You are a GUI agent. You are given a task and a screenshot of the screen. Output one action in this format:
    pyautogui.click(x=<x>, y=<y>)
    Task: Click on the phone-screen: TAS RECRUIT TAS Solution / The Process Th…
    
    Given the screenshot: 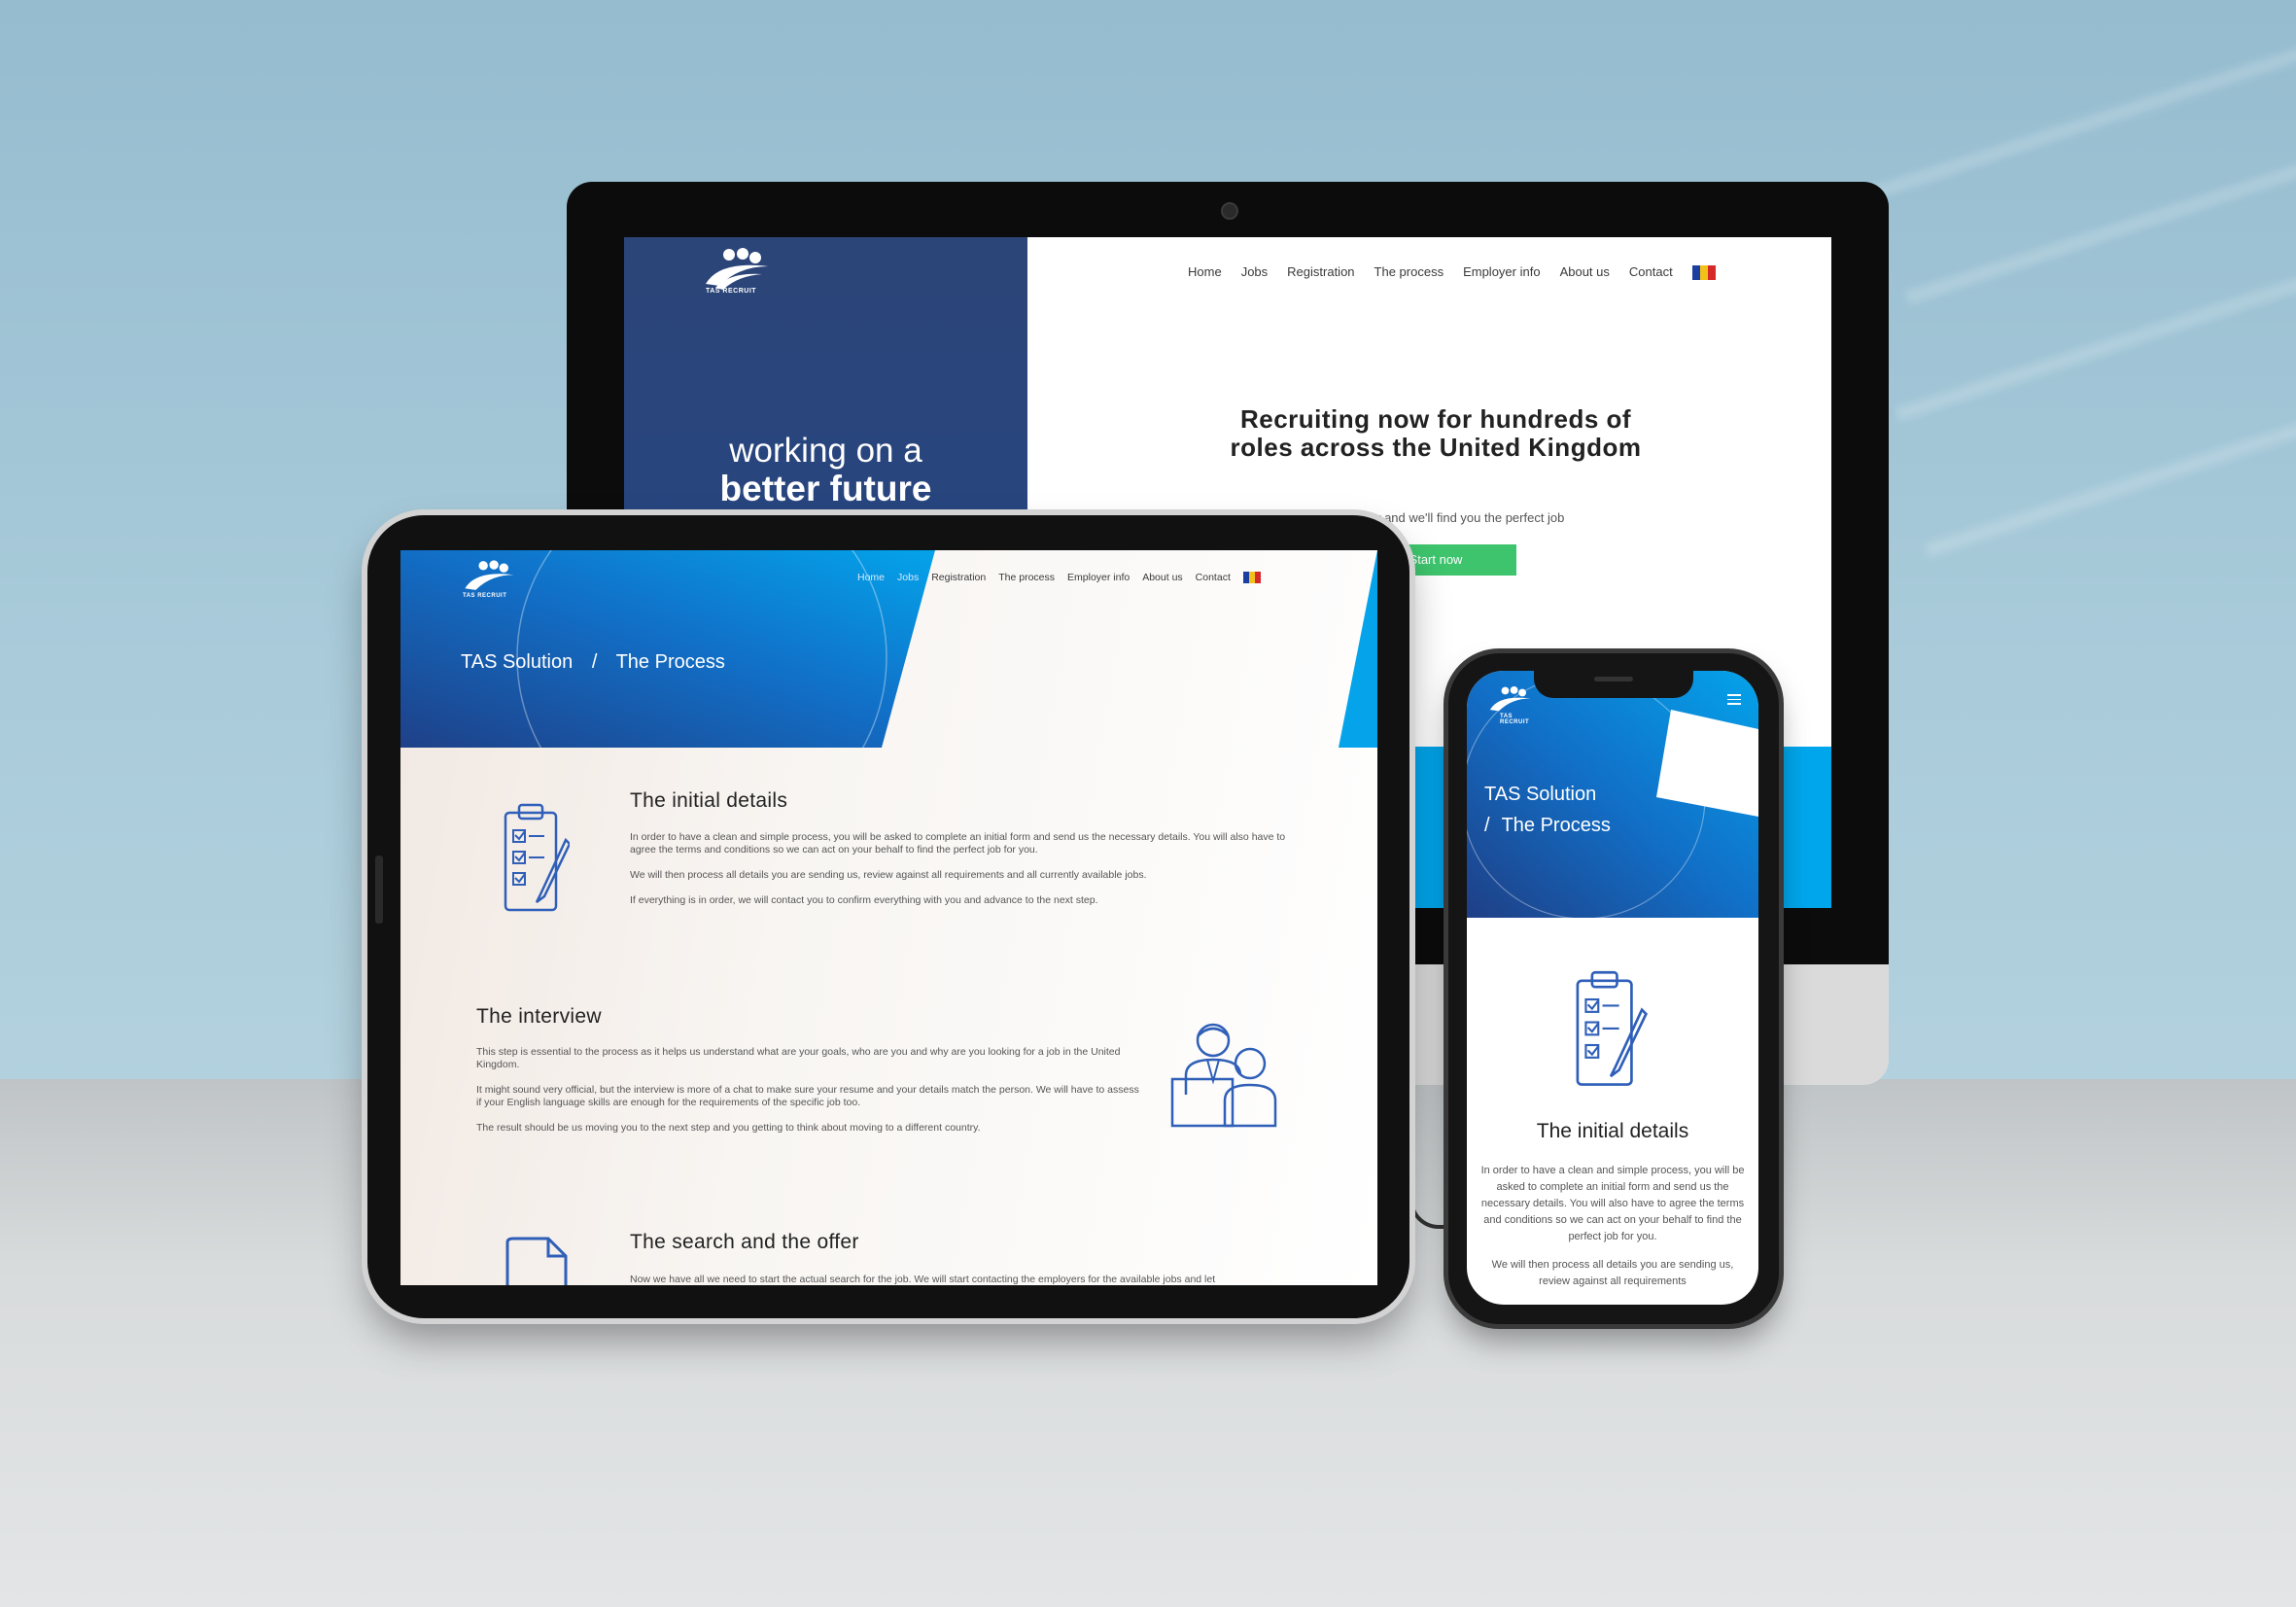 What is the action you would take?
    pyautogui.click(x=1612, y=988)
    